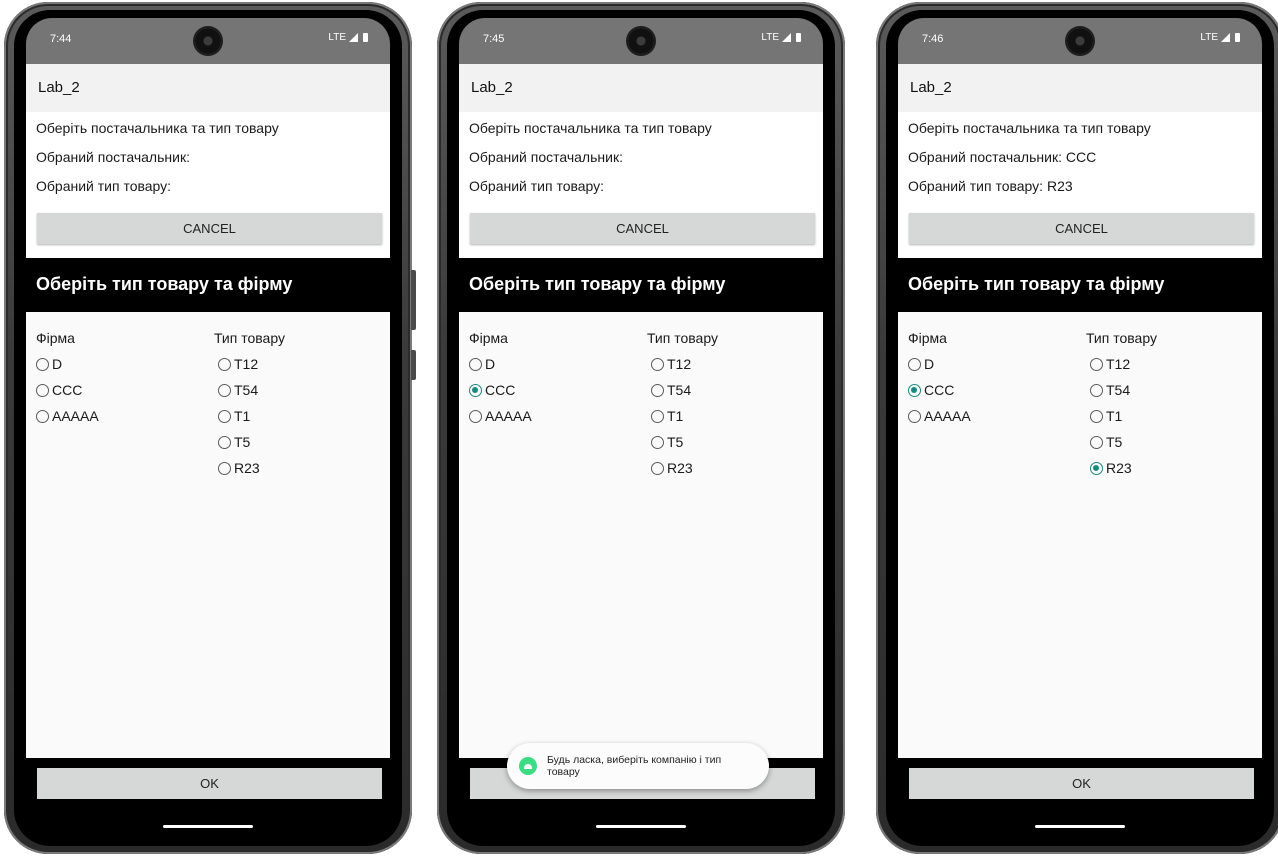 This screenshot has width=1278, height=856. What do you see at coordinates (337, 37) in the screenshot?
I see `network-type: LTE` at bounding box center [337, 37].